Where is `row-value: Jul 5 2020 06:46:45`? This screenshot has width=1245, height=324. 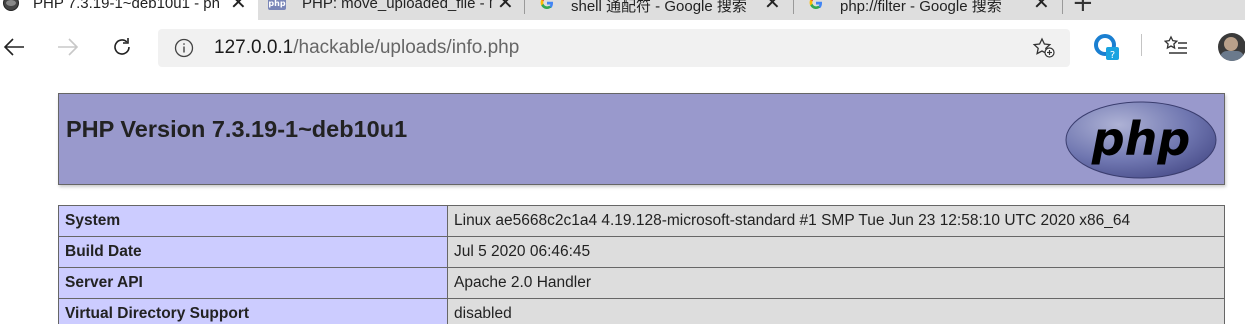 row-value: Jul 5 2020 06:46:45 is located at coordinates (836, 252).